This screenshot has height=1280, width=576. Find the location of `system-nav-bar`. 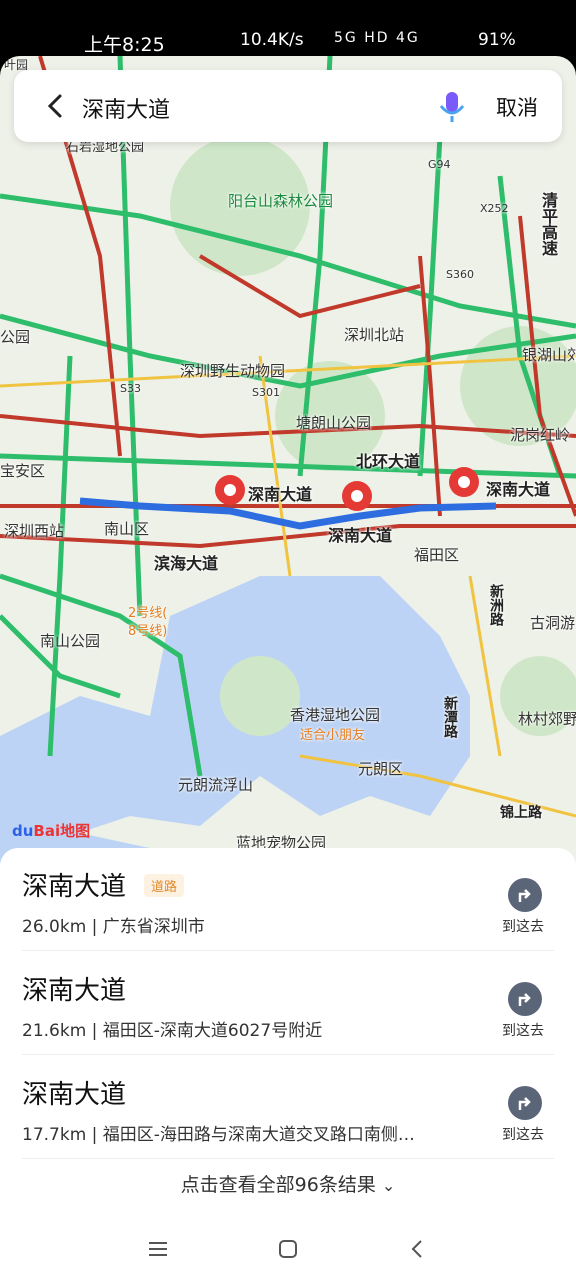

system-nav-bar is located at coordinates (288, 1249).